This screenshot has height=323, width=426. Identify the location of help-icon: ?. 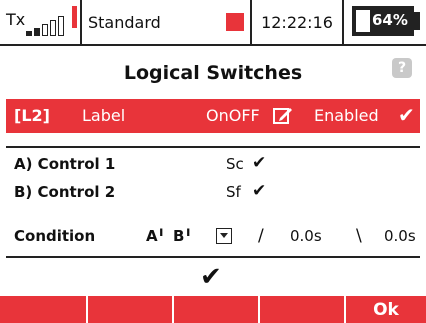
(402, 68).